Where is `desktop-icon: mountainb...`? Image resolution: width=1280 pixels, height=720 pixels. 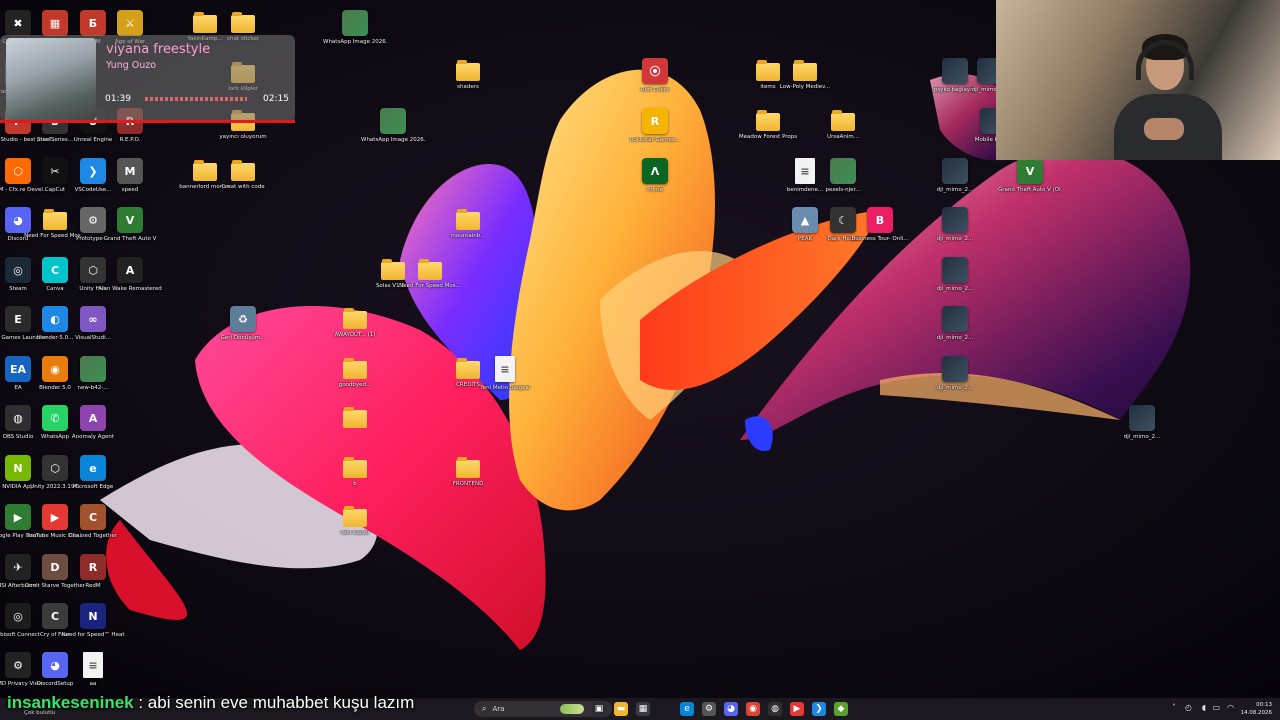
desktop-icon: mountainb... is located at coordinates (468, 231).